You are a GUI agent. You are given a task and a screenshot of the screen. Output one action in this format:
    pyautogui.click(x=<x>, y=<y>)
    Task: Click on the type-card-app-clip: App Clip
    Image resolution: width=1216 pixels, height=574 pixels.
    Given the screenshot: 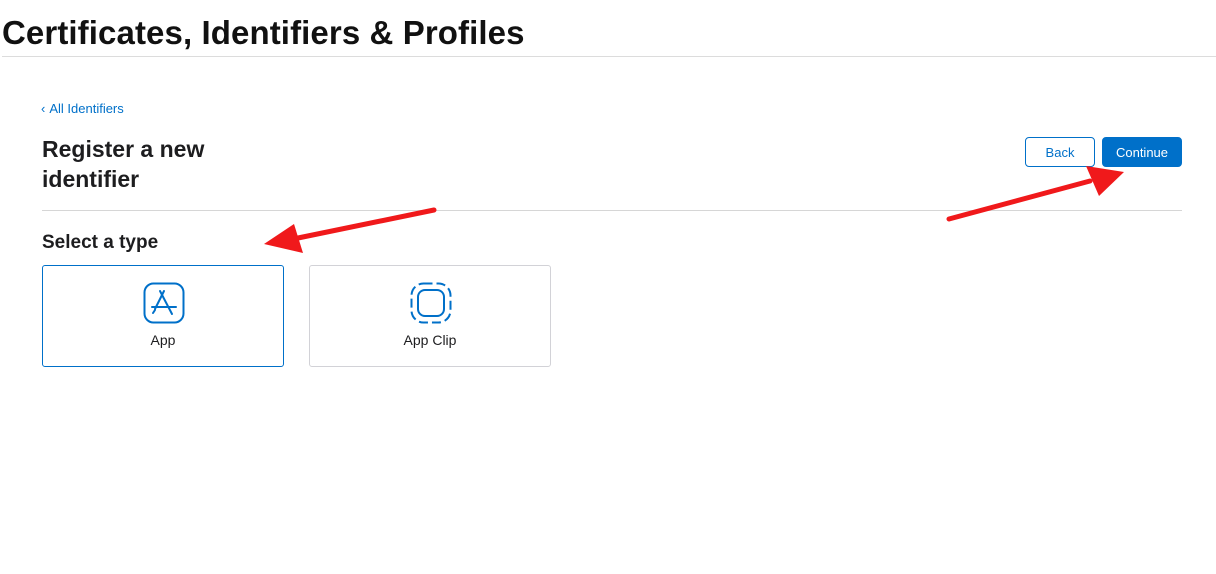 What is the action you would take?
    pyautogui.click(x=430, y=316)
    